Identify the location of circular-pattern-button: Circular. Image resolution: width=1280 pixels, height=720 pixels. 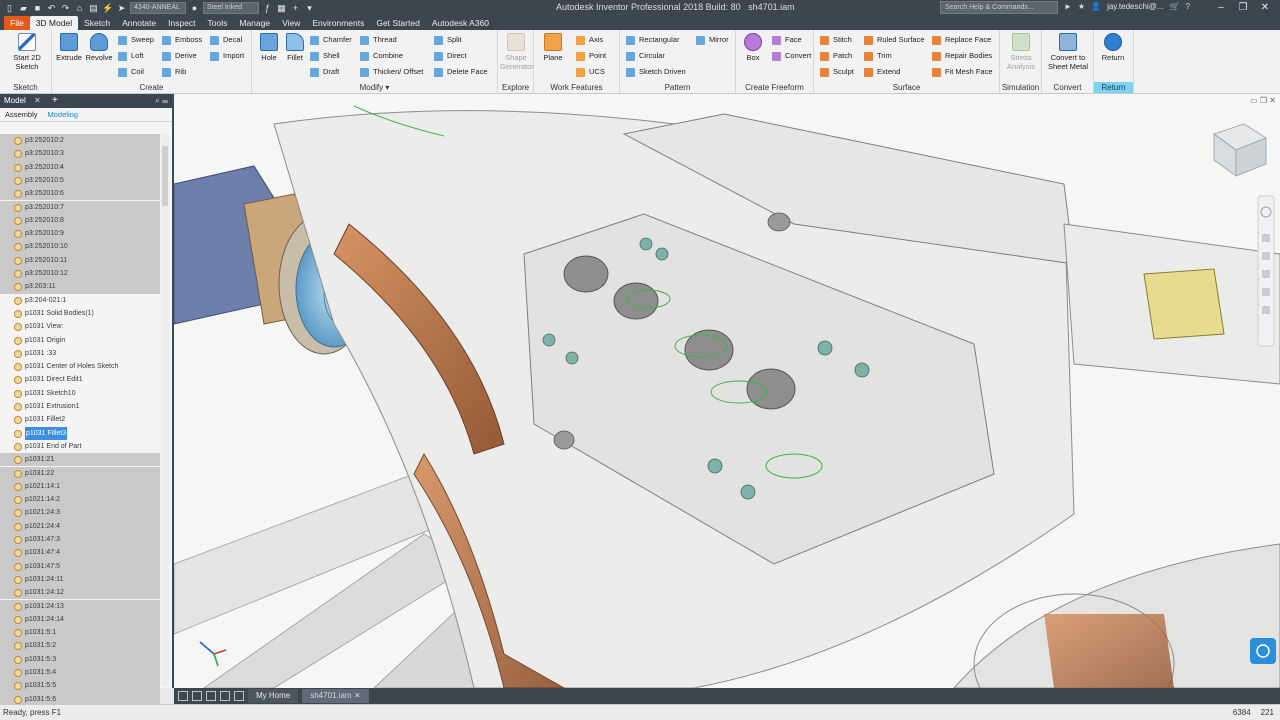
(645, 56).